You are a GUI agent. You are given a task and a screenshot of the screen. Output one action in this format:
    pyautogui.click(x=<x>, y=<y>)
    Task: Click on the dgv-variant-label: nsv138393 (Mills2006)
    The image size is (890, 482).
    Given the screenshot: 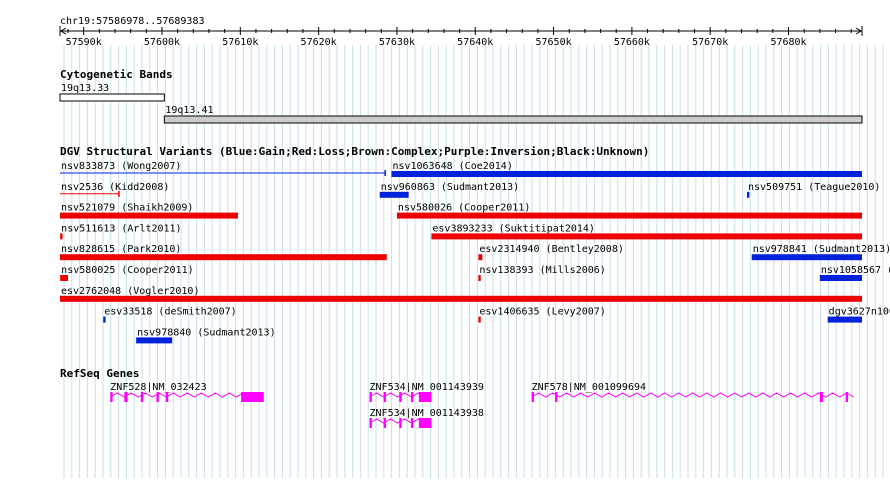 What is the action you would take?
    pyautogui.click(x=542, y=270)
    